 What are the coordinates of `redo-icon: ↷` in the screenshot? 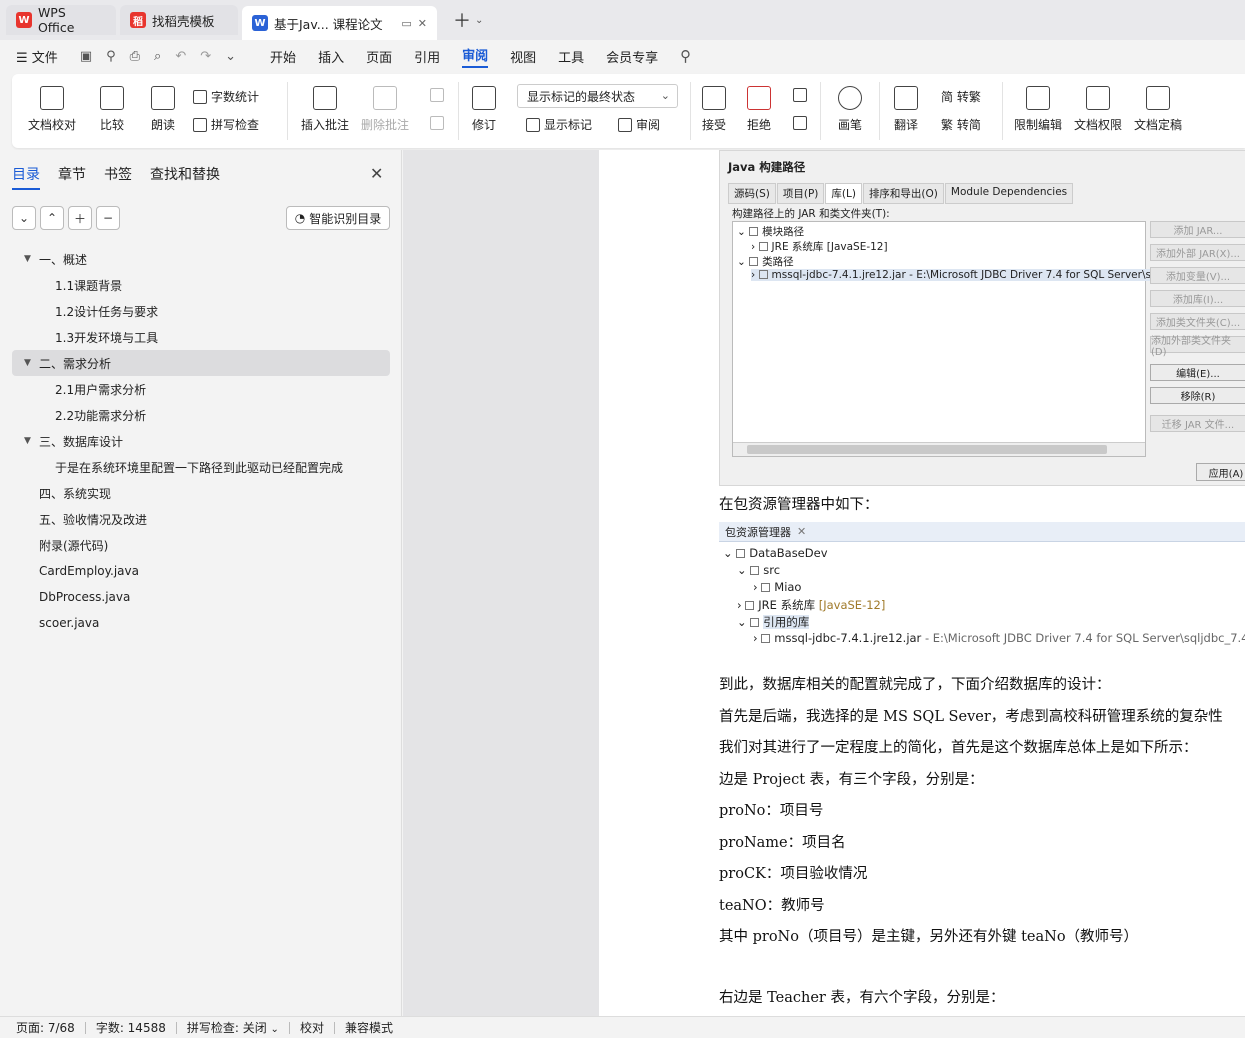 It's located at (205, 56).